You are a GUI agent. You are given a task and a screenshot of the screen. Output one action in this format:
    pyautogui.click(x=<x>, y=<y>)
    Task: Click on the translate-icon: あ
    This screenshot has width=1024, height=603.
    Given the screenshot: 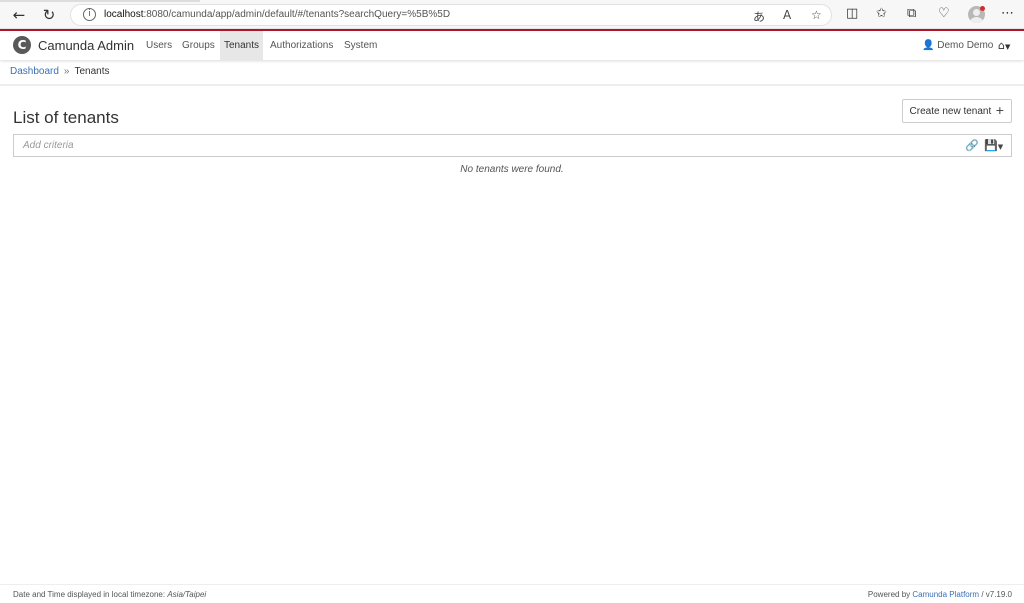 What is the action you would take?
    pyautogui.click(x=759, y=16)
    